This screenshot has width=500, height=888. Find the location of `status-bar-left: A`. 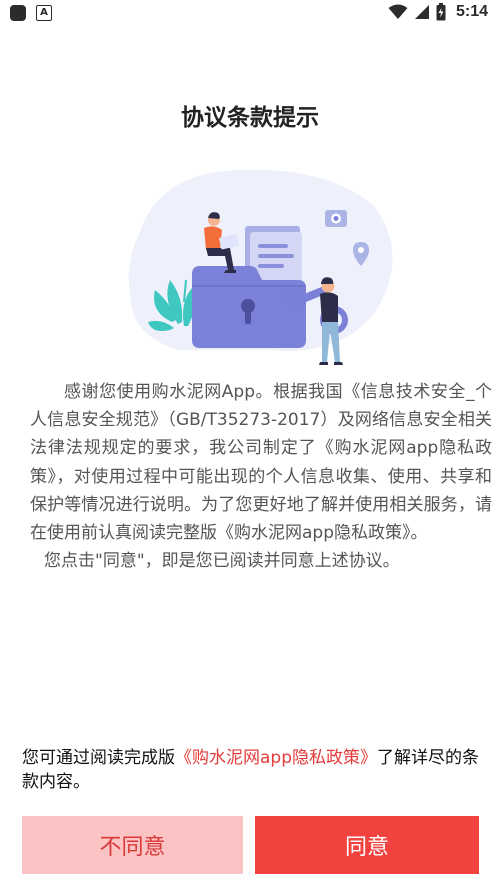

status-bar-left: A is located at coordinates (31, 13).